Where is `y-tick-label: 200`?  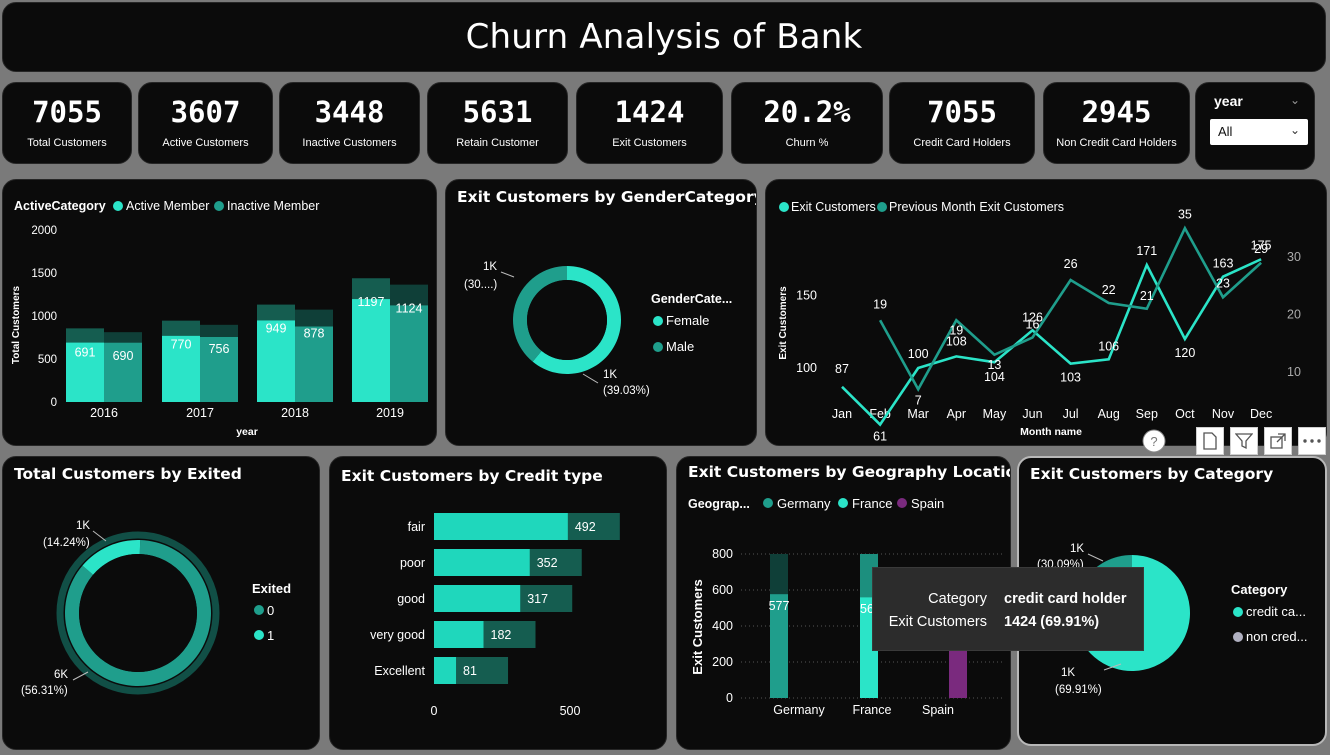 y-tick-label: 200 is located at coordinates (722, 662).